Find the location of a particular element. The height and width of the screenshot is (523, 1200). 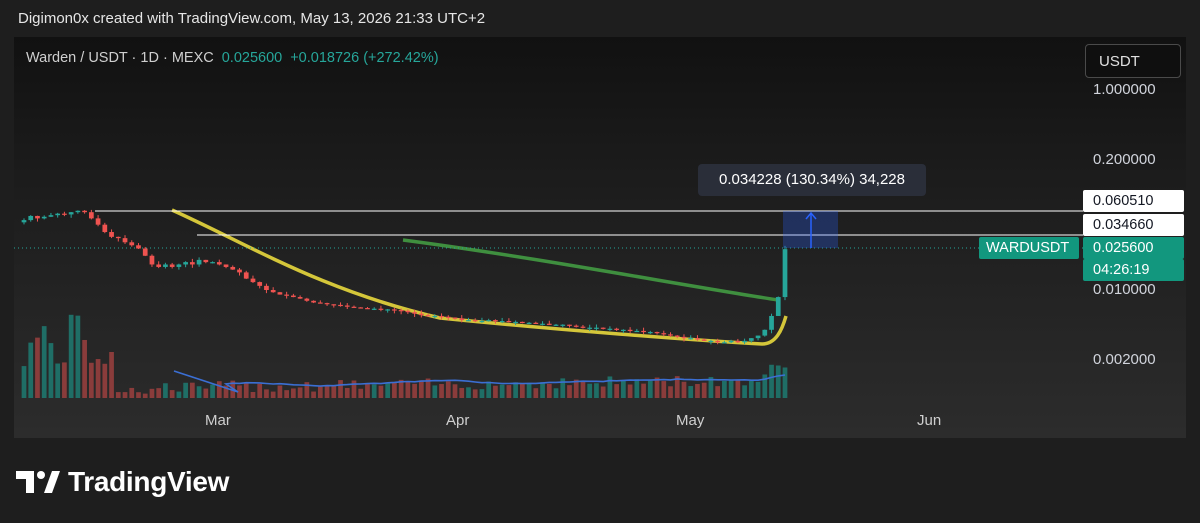

upper-level-label: 0.060510 is located at coordinates (1133, 201).